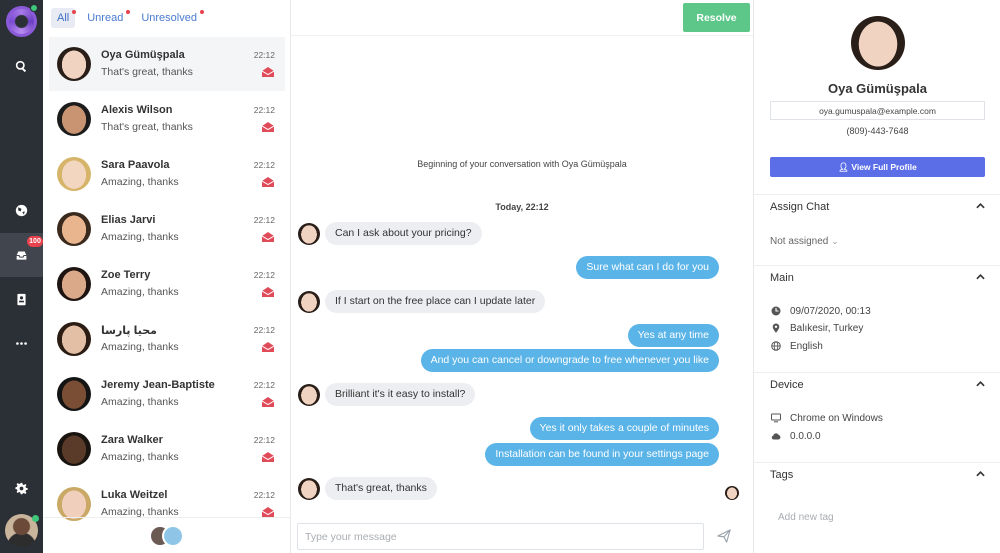 This screenshot has height=553, width=1000. Describe the element at coordinates (143, 55) in the screenshot. I see `contact-name: Oya Gümüşpala` at that location.